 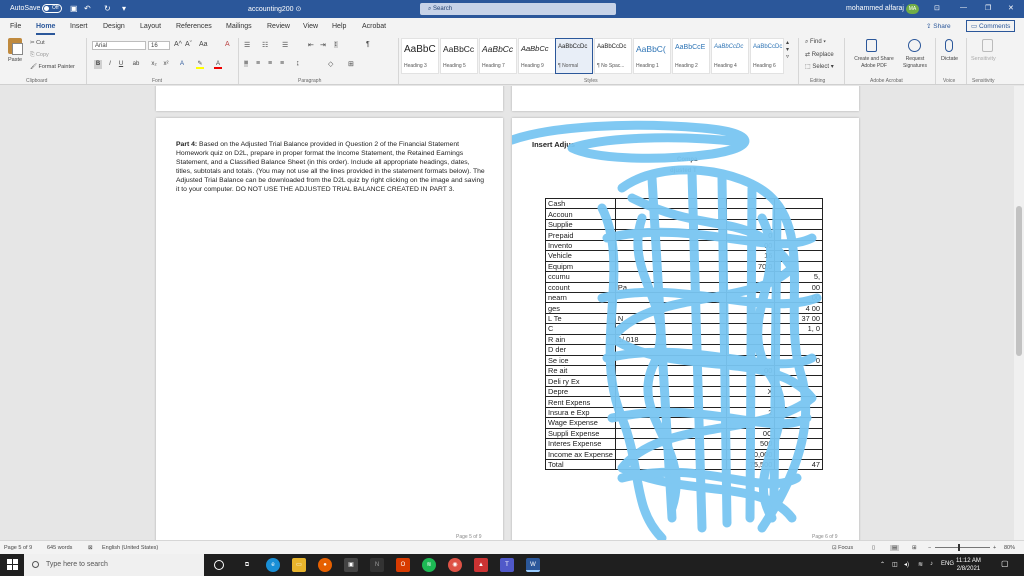 I want to click on zoom-slider, so click(x=962, y=547).